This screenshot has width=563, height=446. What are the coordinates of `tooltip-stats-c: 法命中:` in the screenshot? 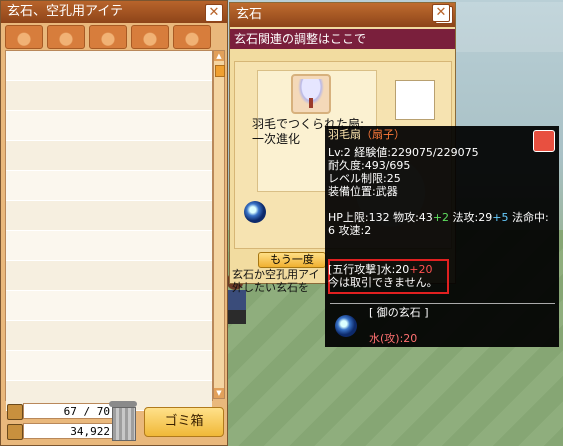 It's located at (528, 217).